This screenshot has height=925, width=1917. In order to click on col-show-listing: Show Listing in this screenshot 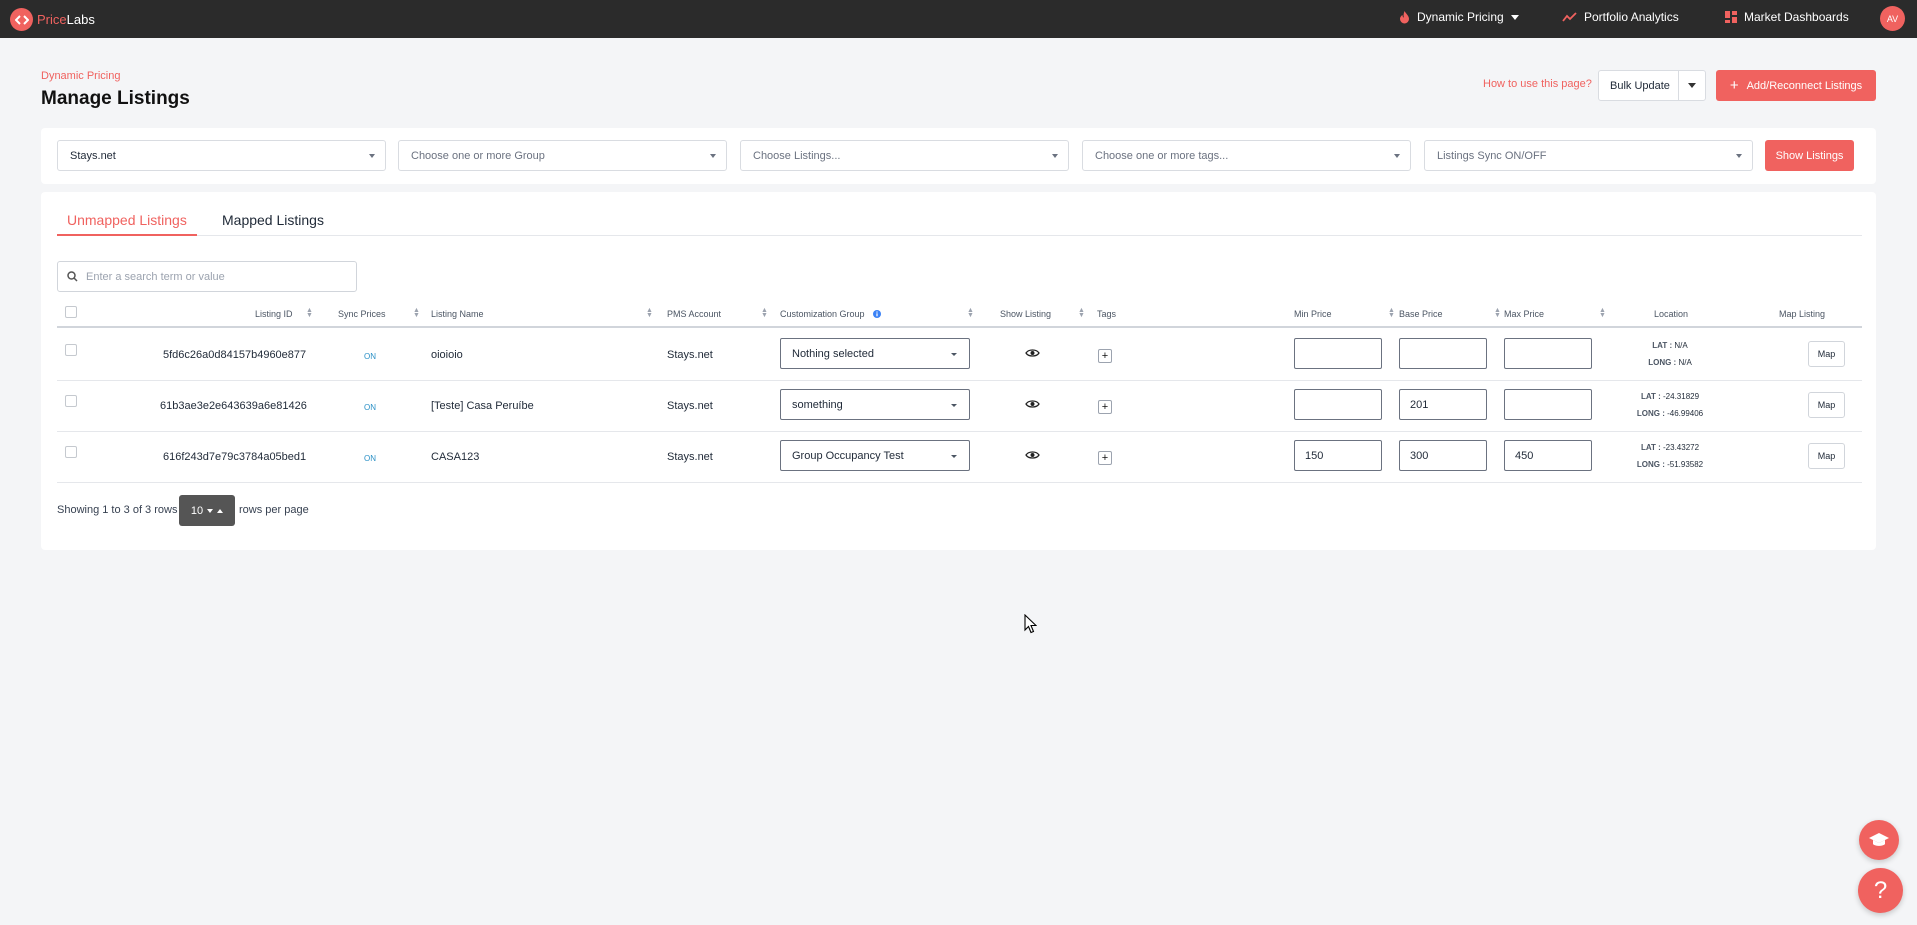, I will do `click(1025, 314)`.